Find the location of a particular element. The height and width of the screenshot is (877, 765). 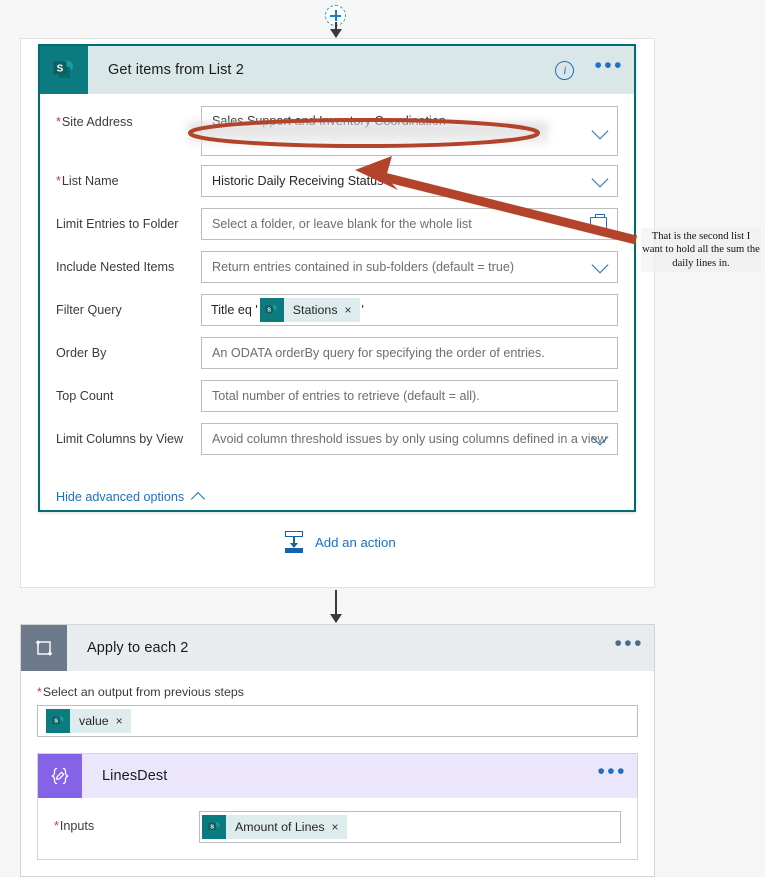

query-prefix: Title eq ' is located at coordinates (234, 310).